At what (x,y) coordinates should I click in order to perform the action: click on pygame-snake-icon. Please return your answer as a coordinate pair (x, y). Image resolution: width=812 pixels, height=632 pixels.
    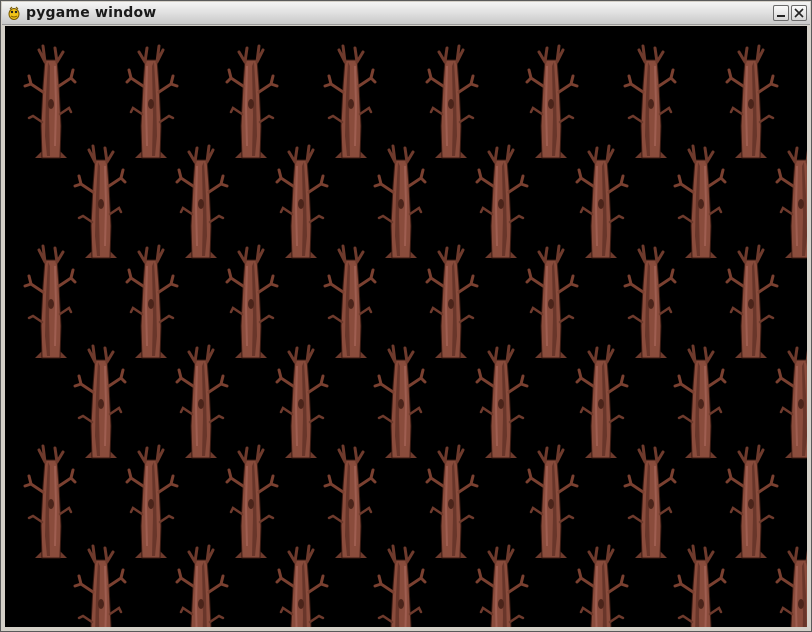
    Looking at the image, I should click on (14, 13).